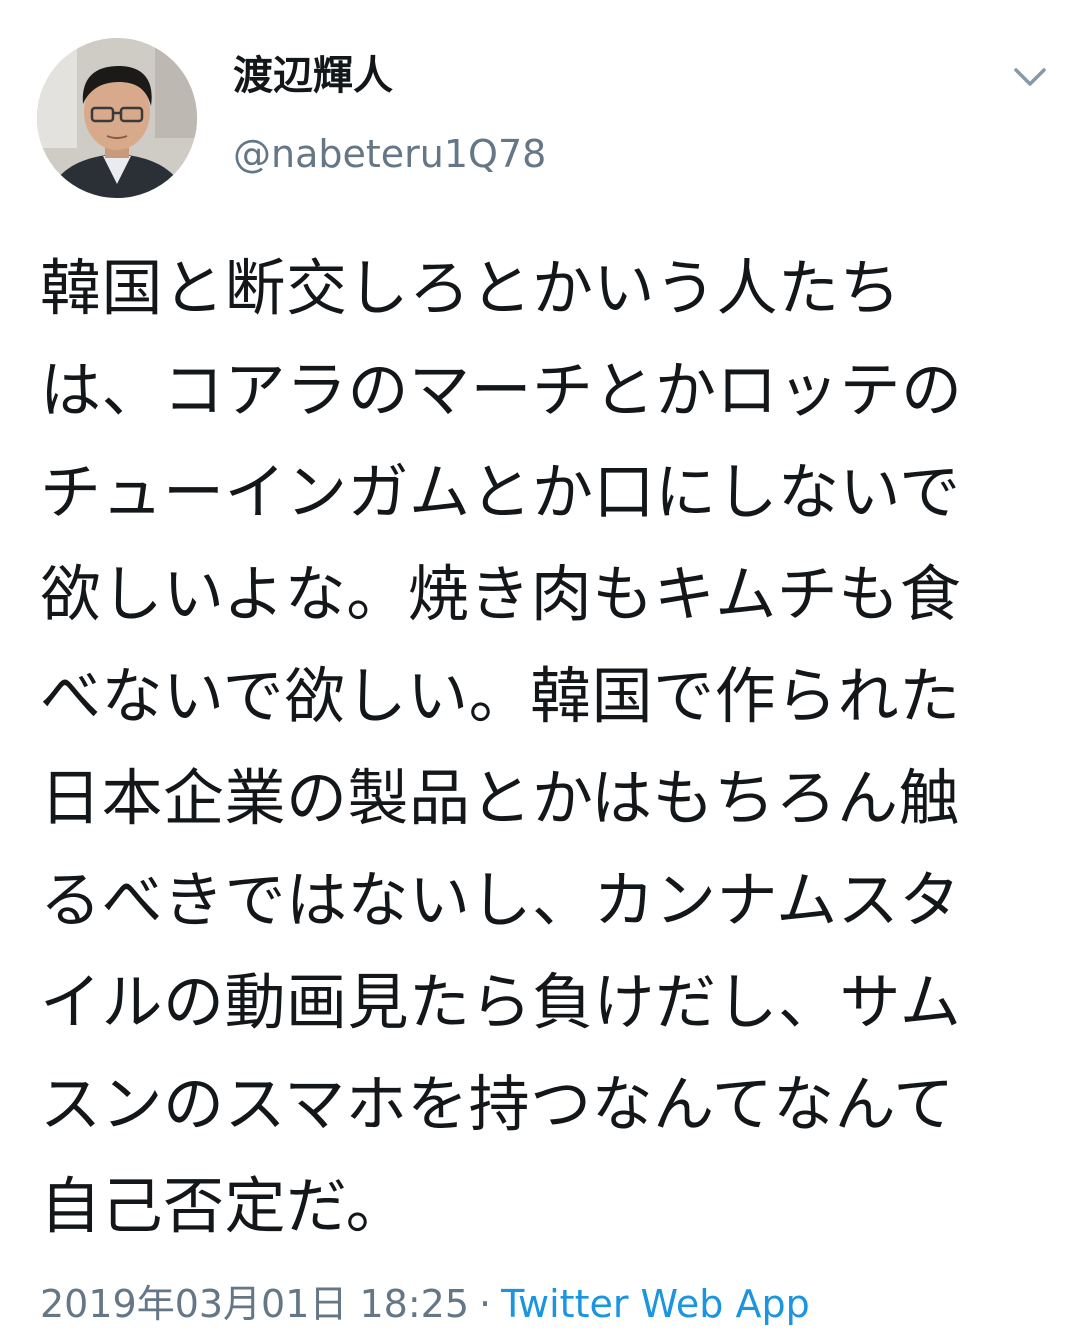 The width and height of the screenshot is (1080, 1340). Describe the element at coordinates (389, 154) in the screenshot. I see `user-handle: @nabeteru1Q78` at that location.